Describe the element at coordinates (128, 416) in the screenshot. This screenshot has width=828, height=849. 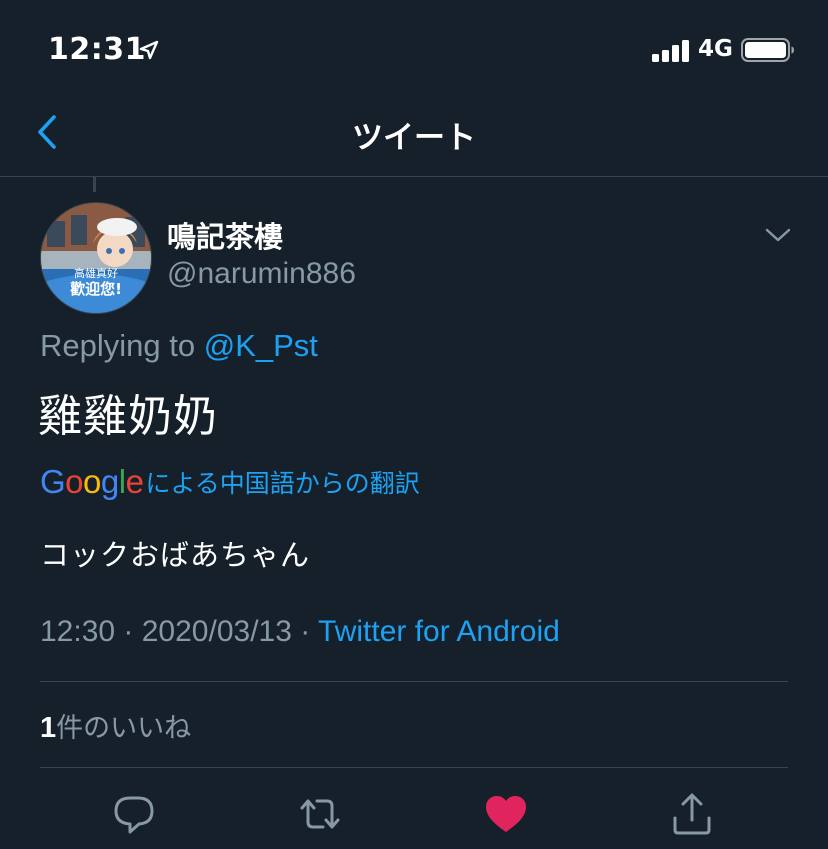
I see `tweet-text: 雞雞奶奶` at that location.